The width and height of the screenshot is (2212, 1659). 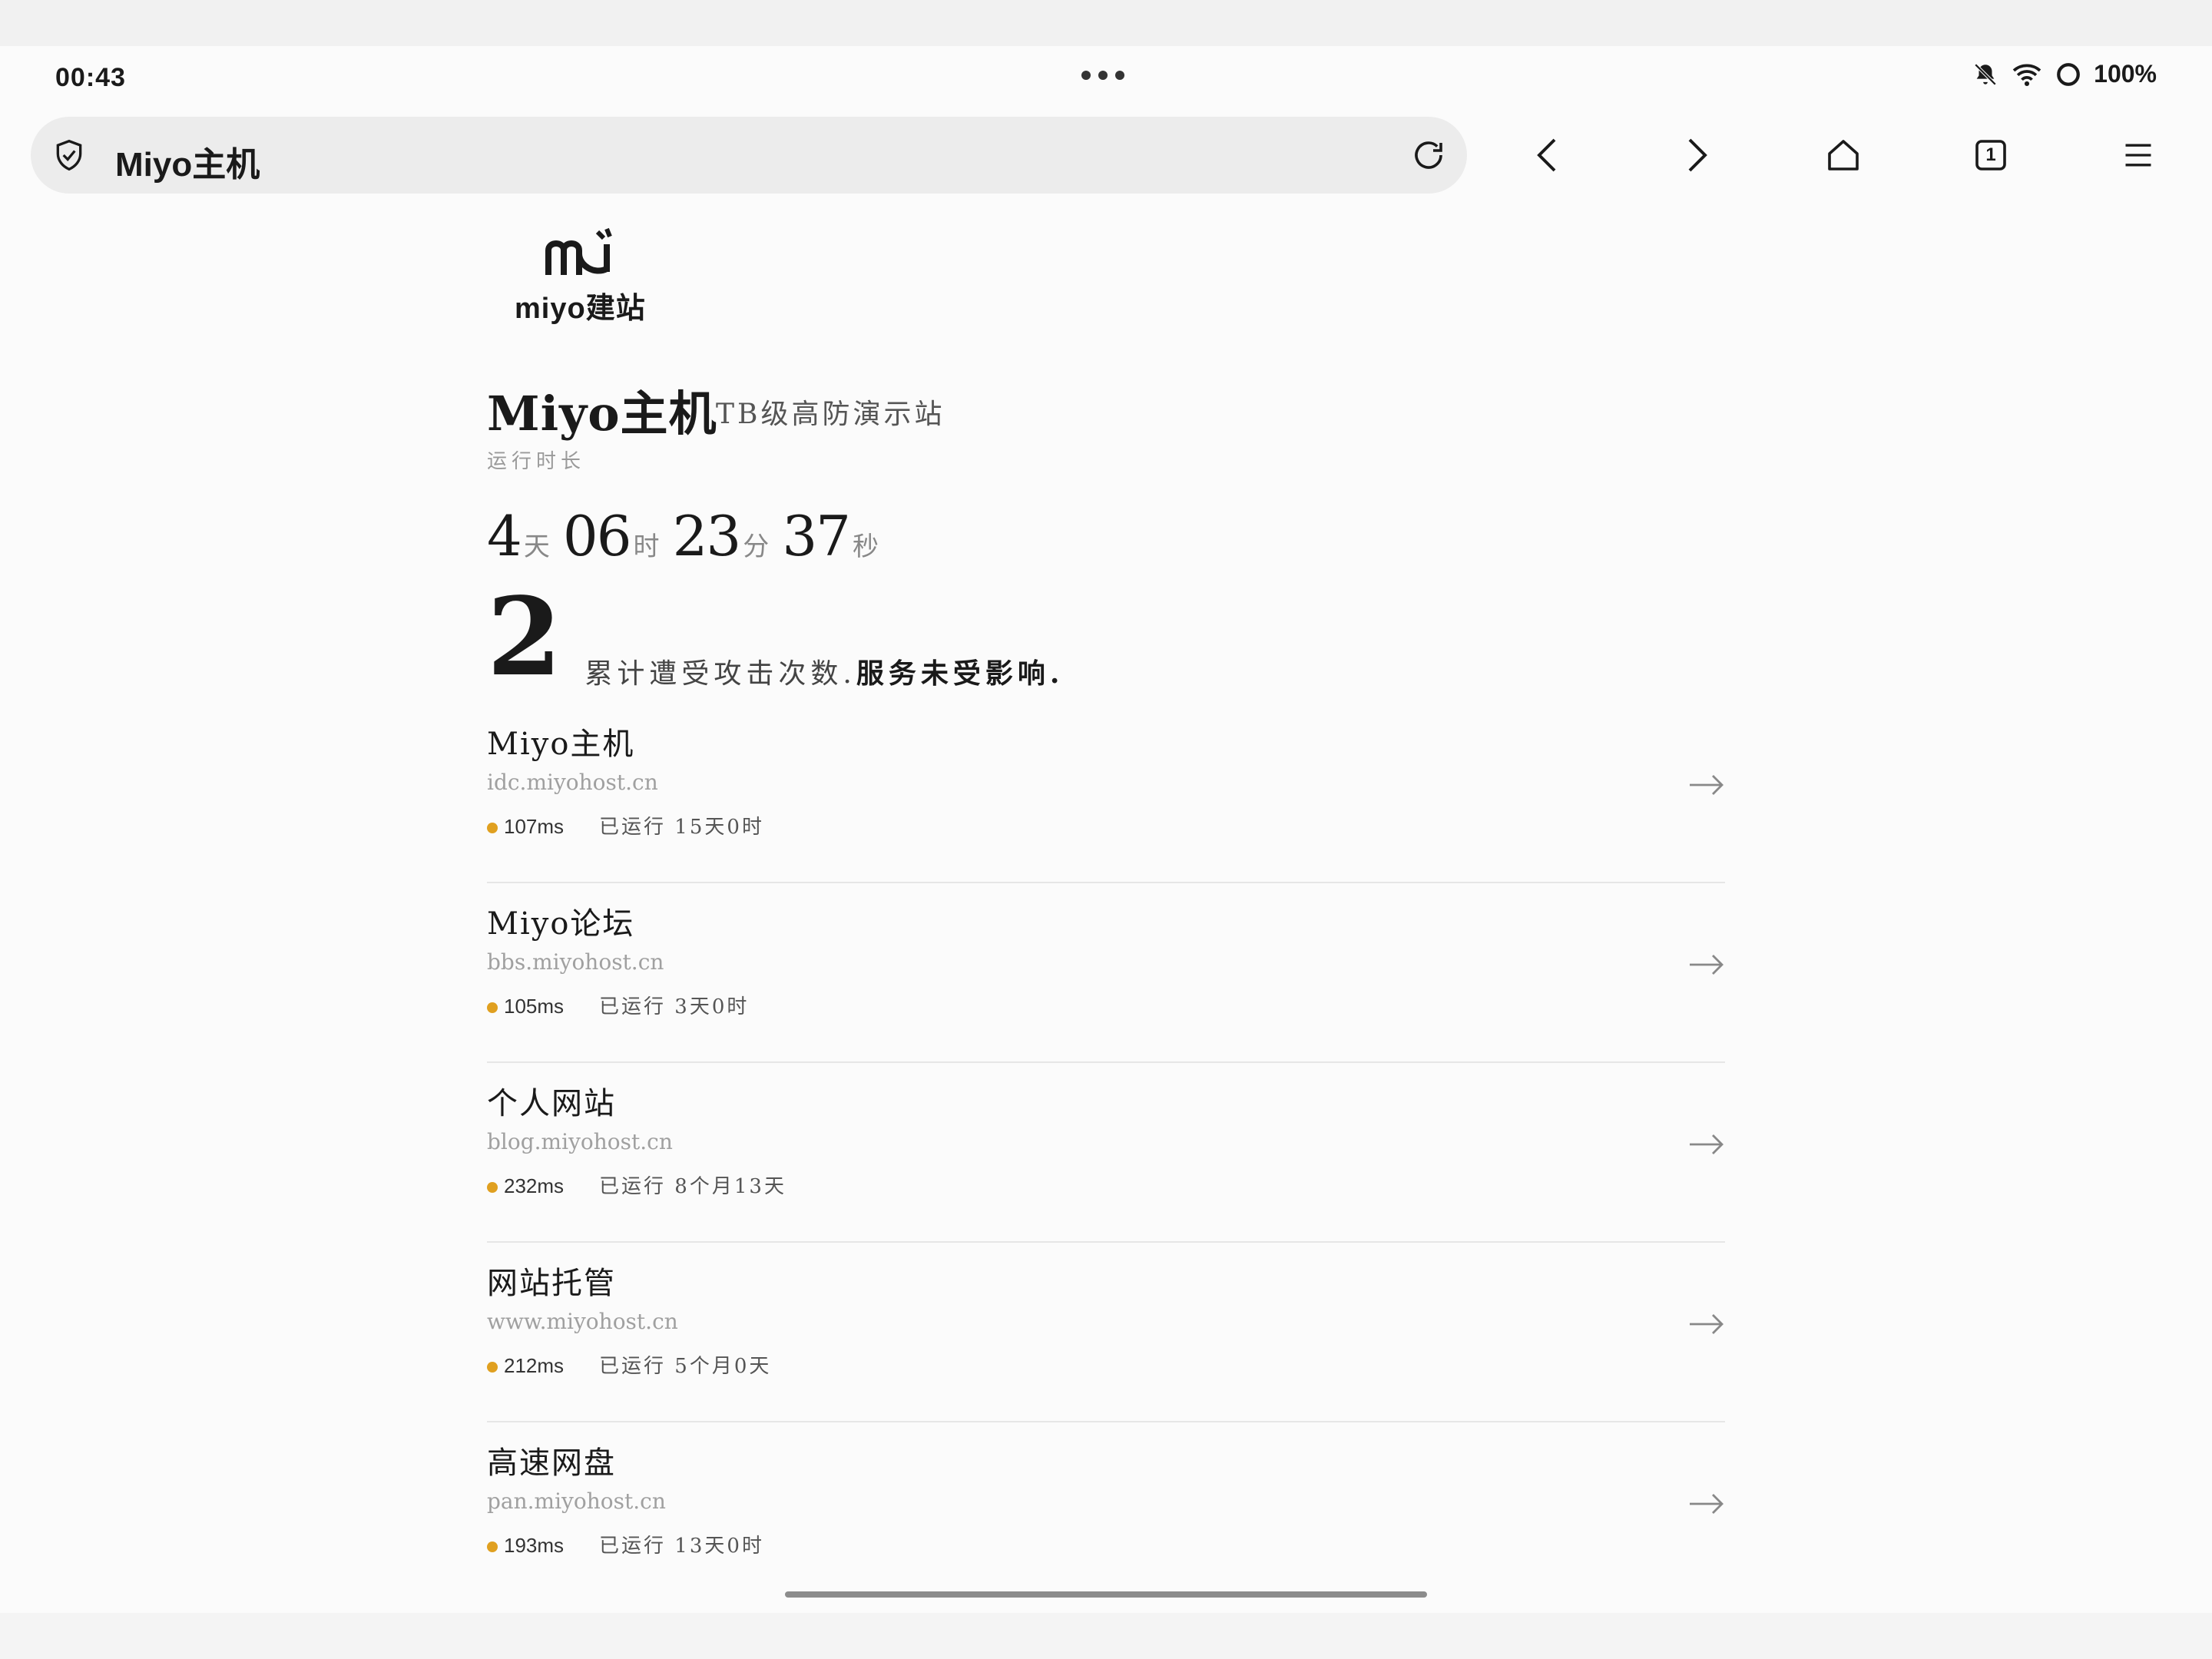 What do you see at coordinates (535, 1365) in the screenshot?
I see `service-latency: 212ms` at bounding box center [535, 1365].